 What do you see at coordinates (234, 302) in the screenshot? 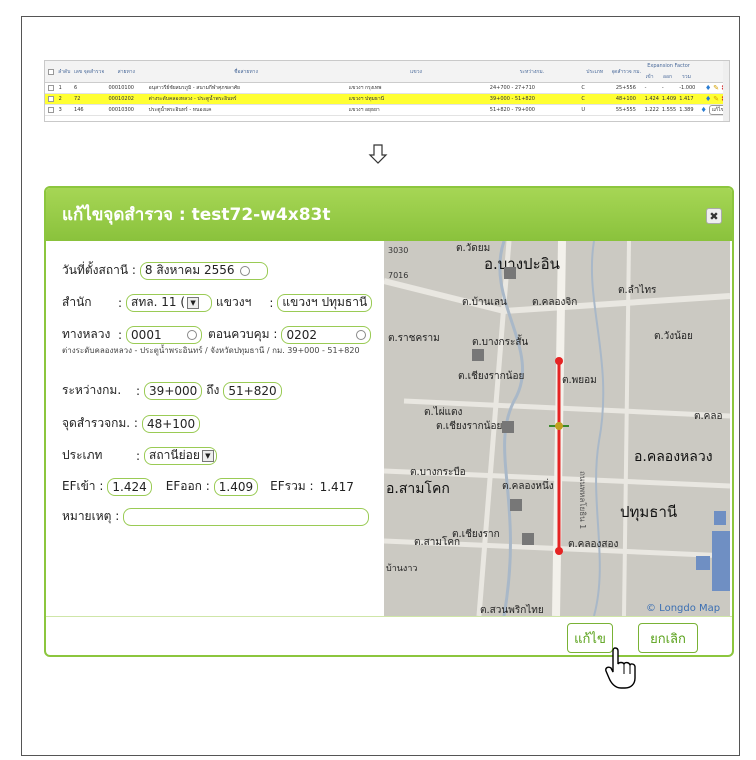
I see `district-label: แขวงฯ` at bounding box center [234, 302].